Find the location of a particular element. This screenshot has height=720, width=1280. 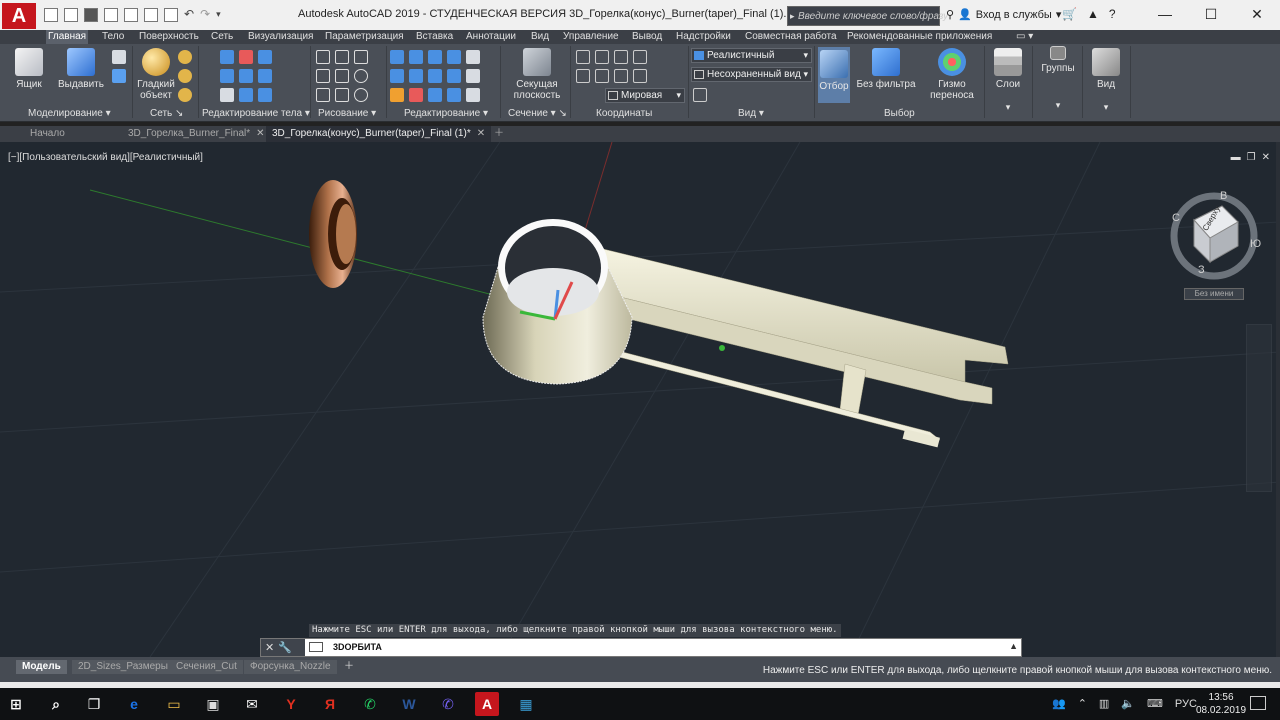

ucs-y-icon is located at coordinates (602, 76).